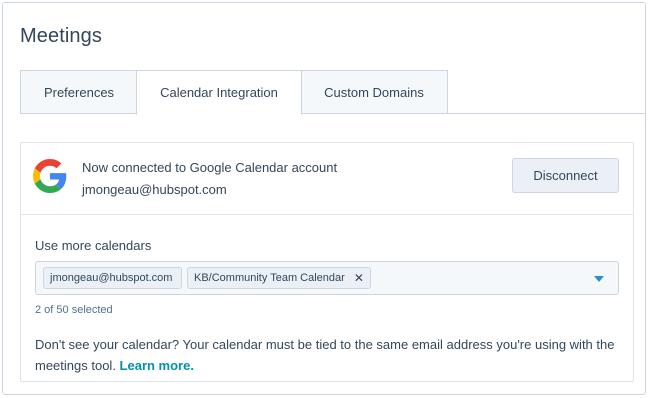 This screenshot has width=649, height=398. Describe the element at coordinates (565, 175) in the screenshot. I see `disconnect-button: Disconnect` at that location.